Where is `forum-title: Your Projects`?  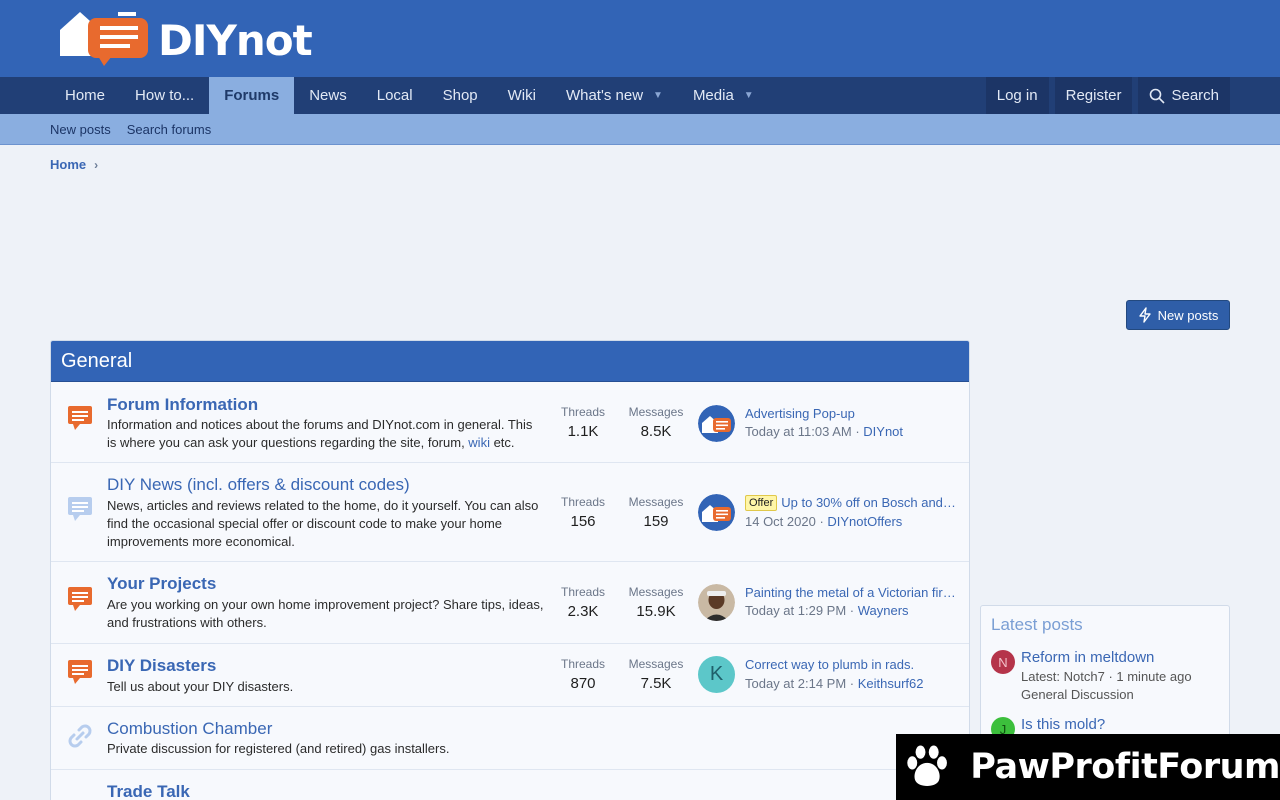
forum-title: Your Projects is located at coordinates (161, 584).